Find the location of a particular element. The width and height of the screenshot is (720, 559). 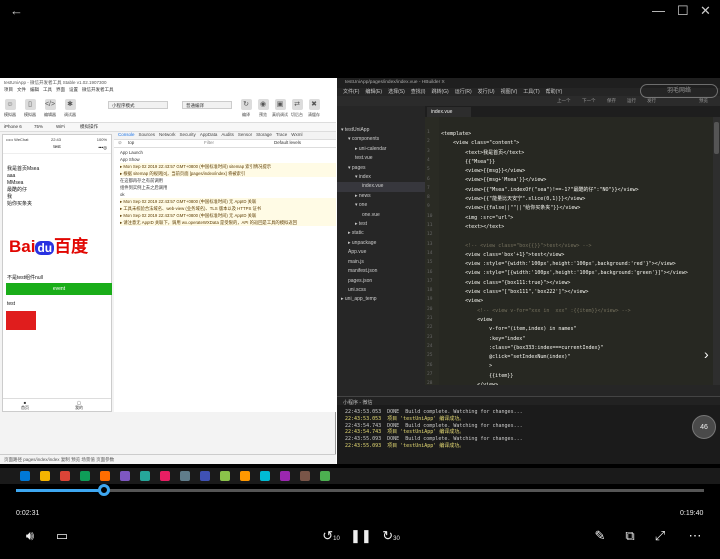

tab-sources: Sources is located at coordinates (147, 134).